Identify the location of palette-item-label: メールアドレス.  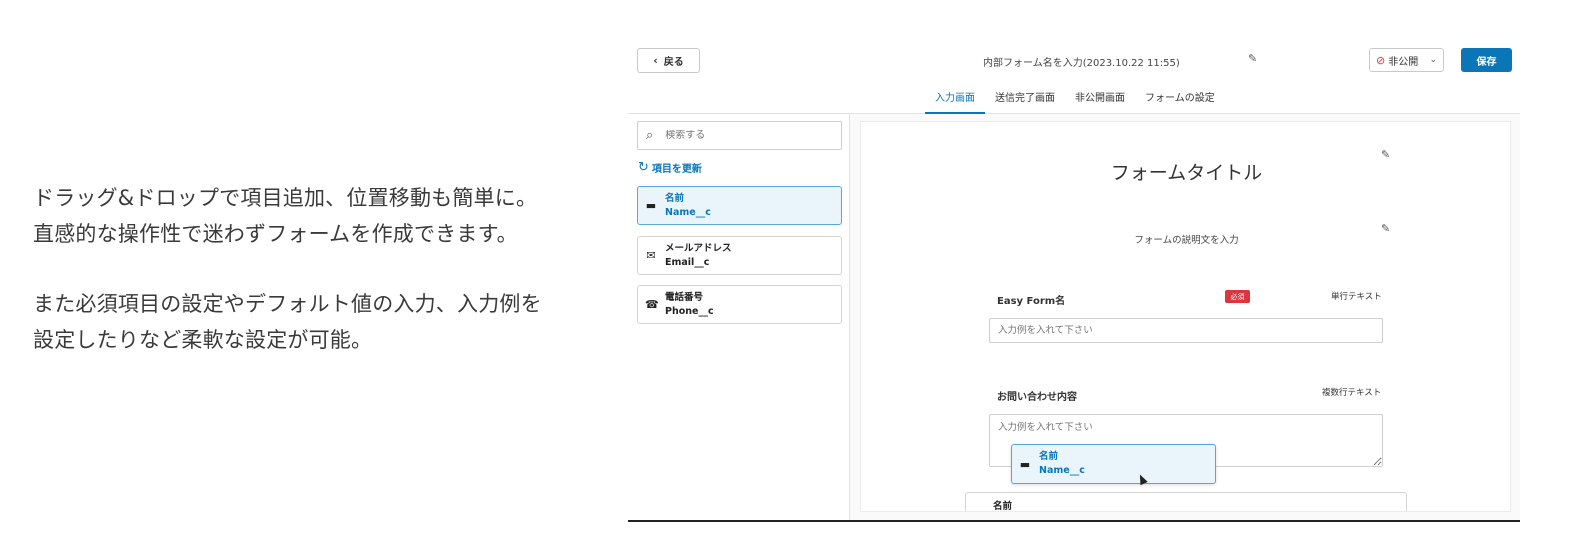
(698, 248).